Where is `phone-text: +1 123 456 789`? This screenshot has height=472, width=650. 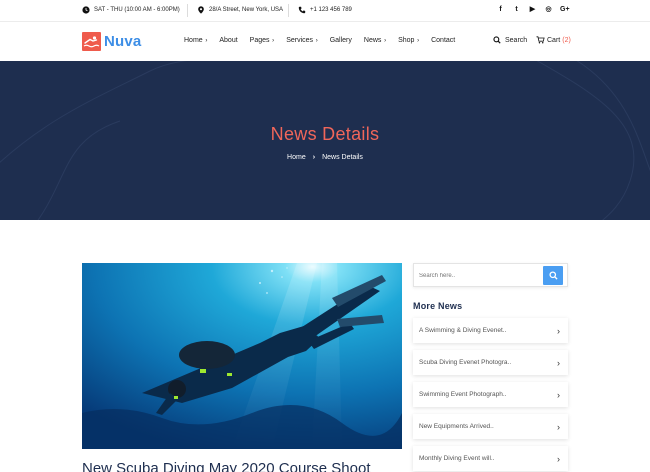
phone-text: +1 123 456 789 is located at coordinates (331, 10).